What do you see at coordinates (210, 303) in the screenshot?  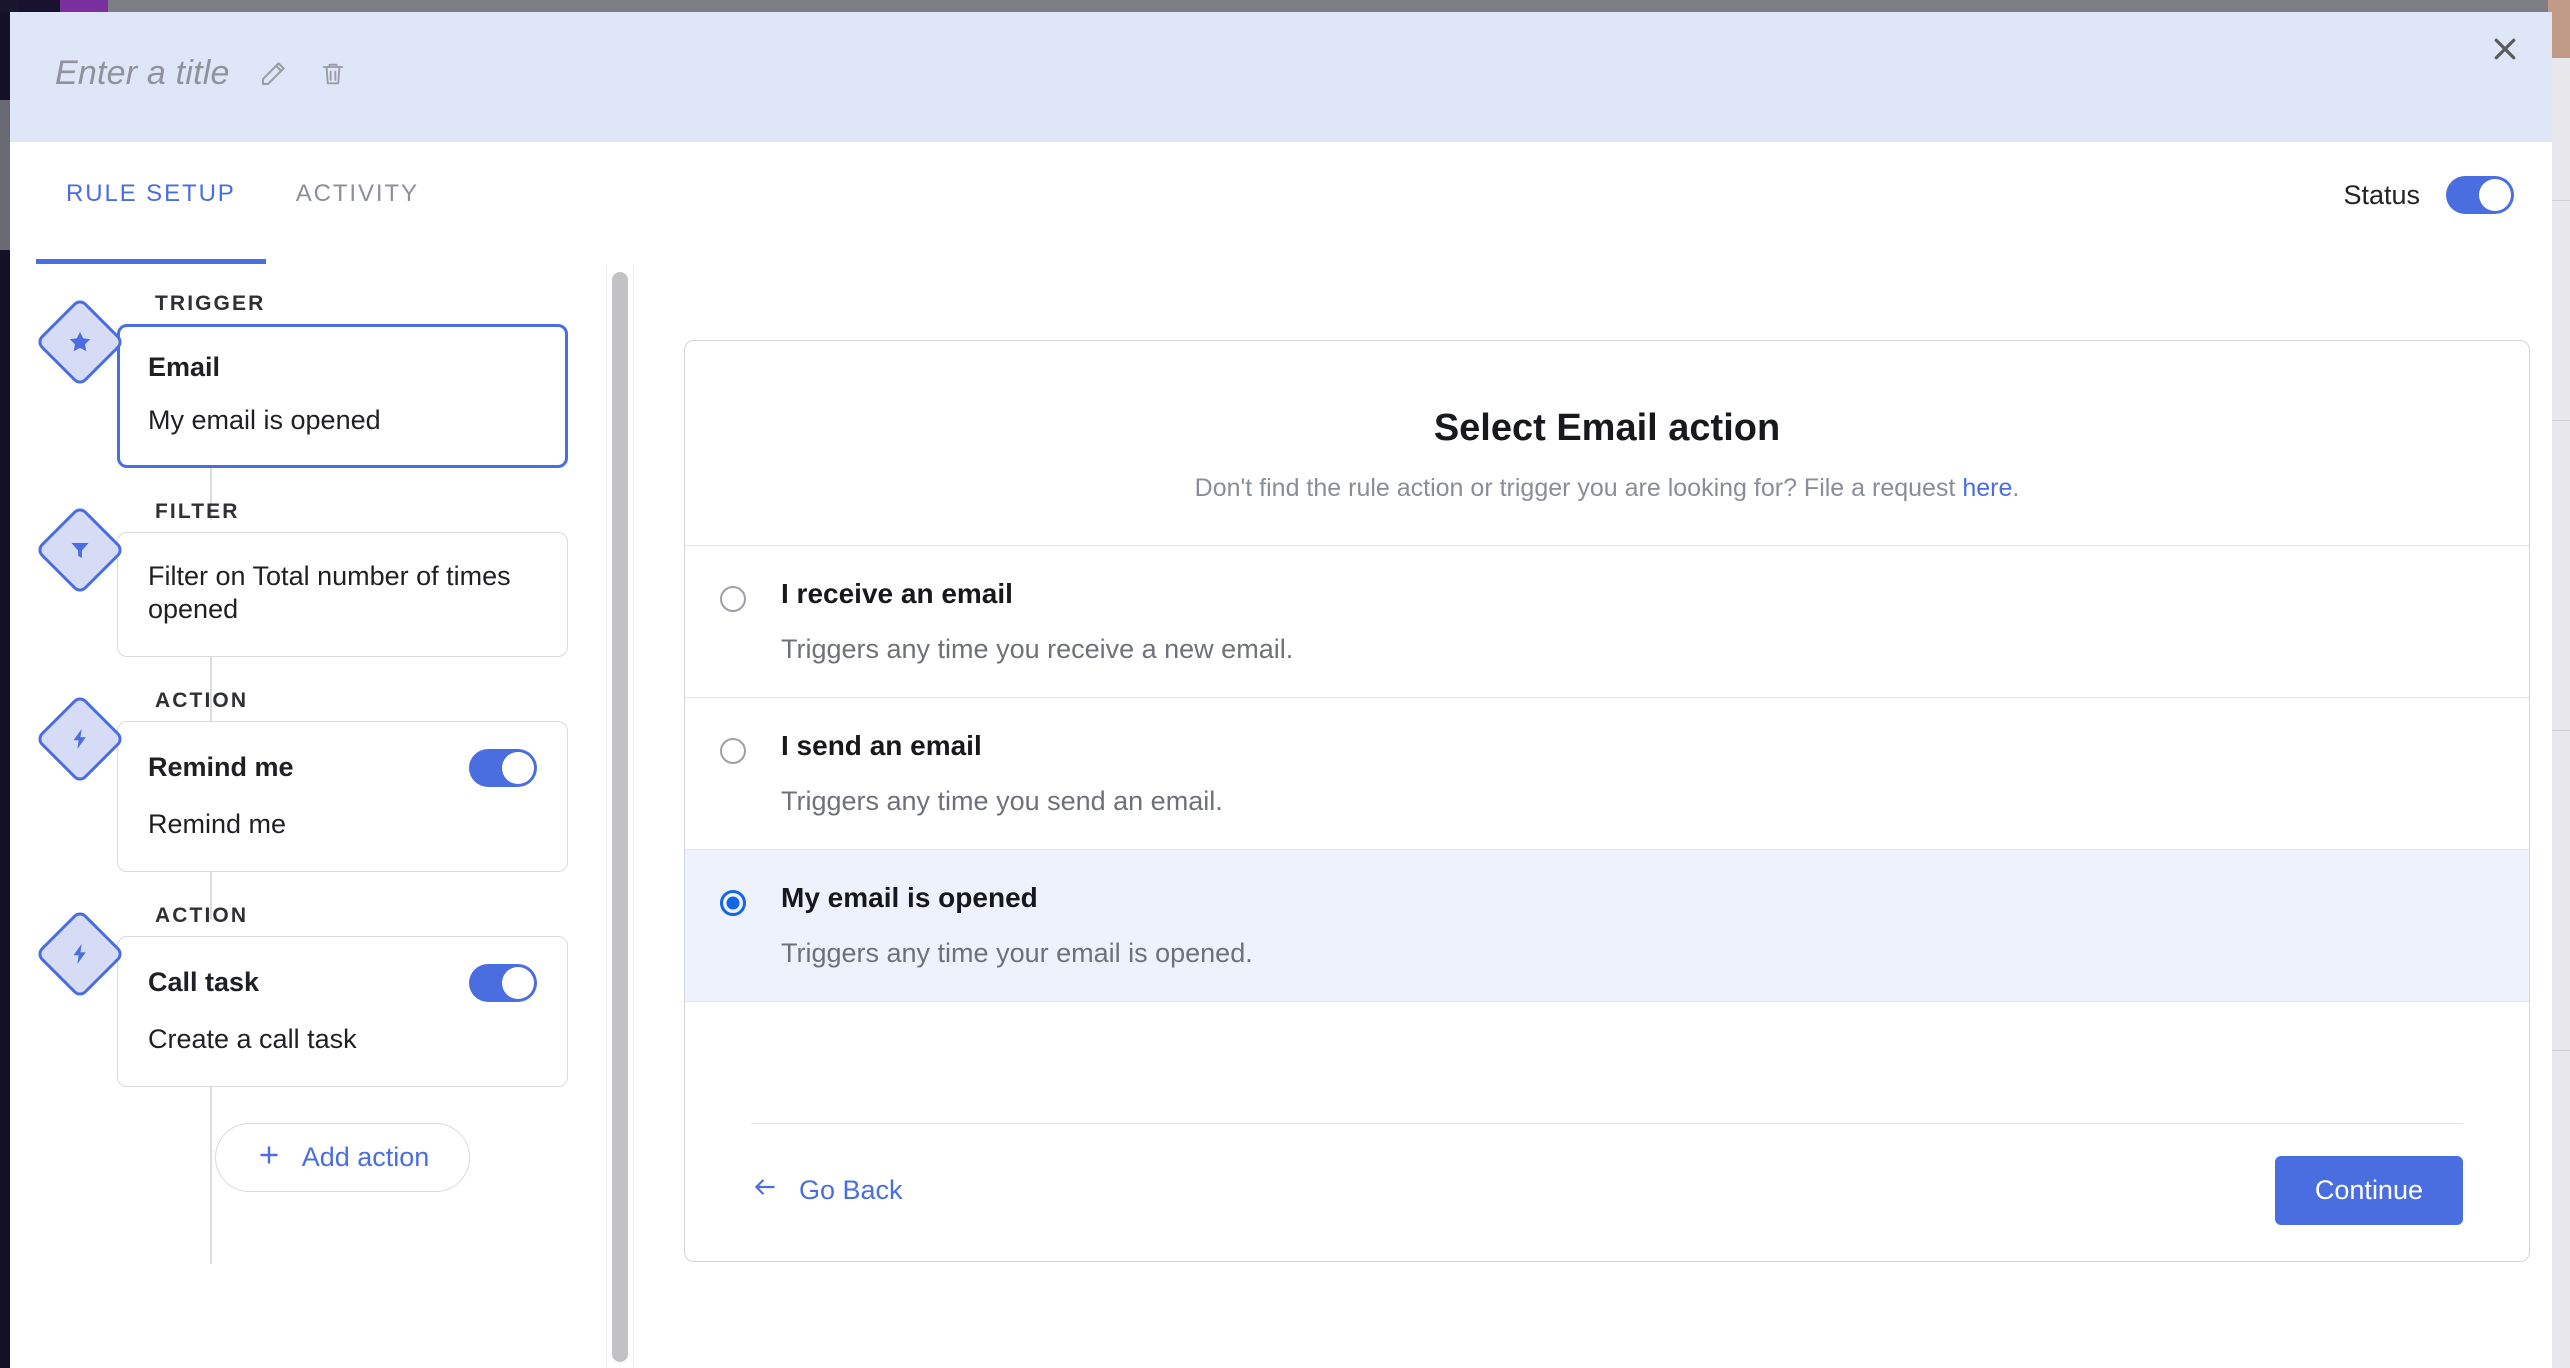 I see `flow-step-kind: TRIGGER` at bounding box center [210, 303].